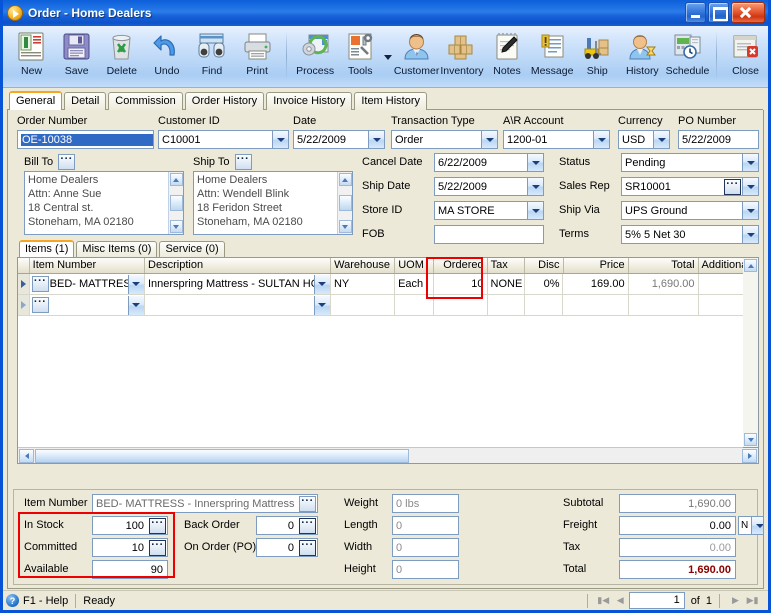 The height and width of the screenshot is (613, 771). What do you see at coordinates (544, 284) in the screenshot?
I see `cell-disc: 0%` at bounding box center [544, 284].